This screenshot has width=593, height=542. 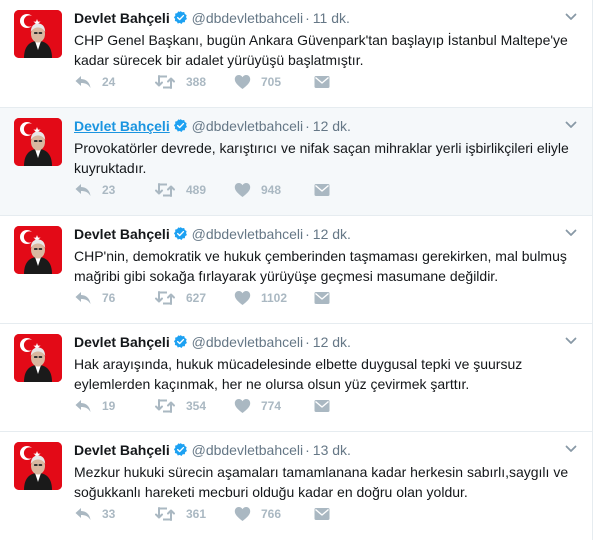 I want to click on like-button: 1102, so click(x=274, y=298).